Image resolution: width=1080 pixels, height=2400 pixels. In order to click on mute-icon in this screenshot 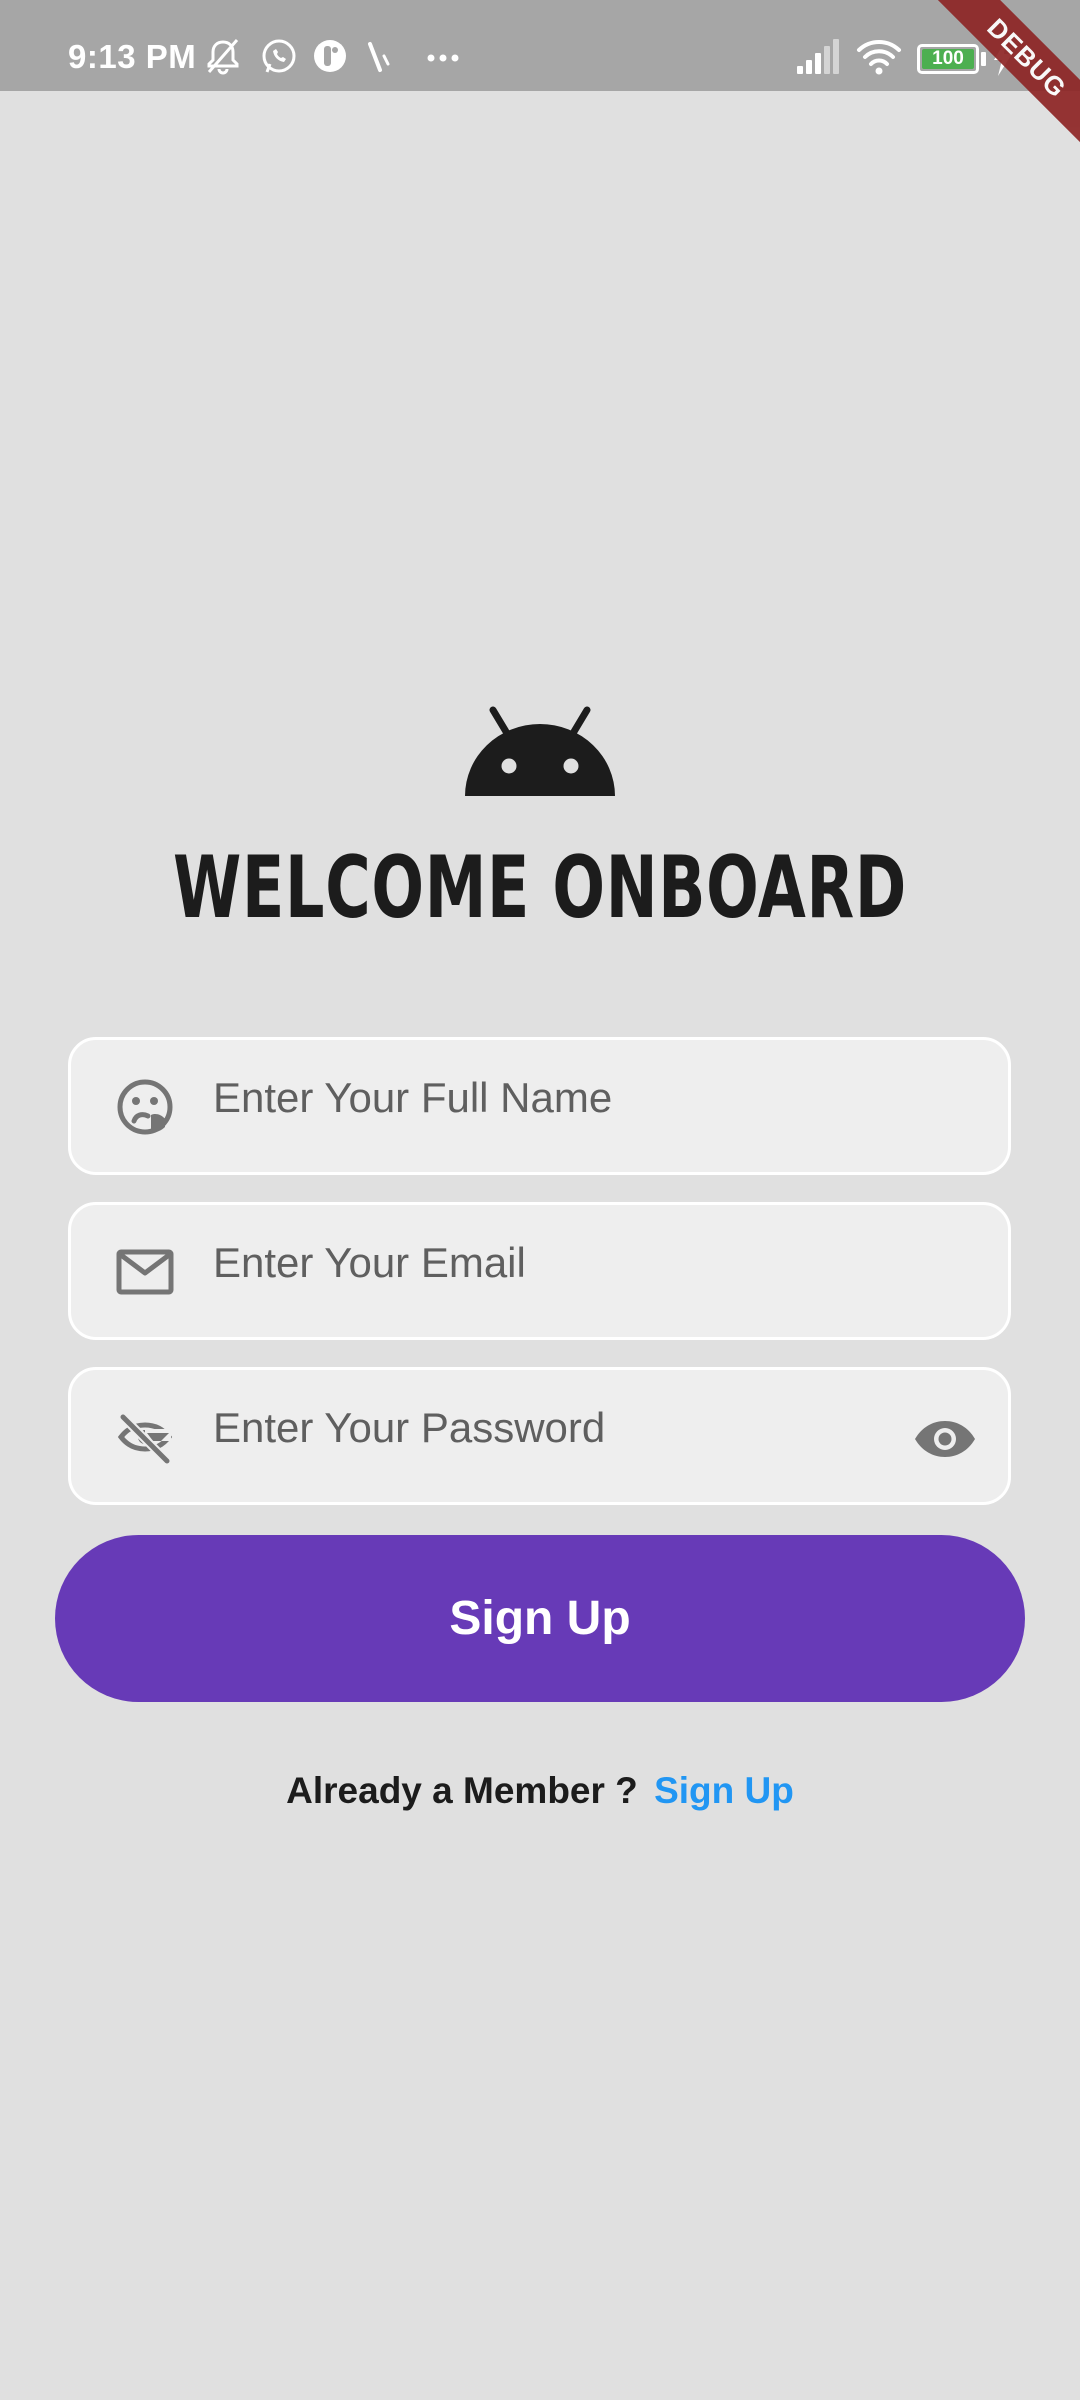, I will do `click(223, 56)`.